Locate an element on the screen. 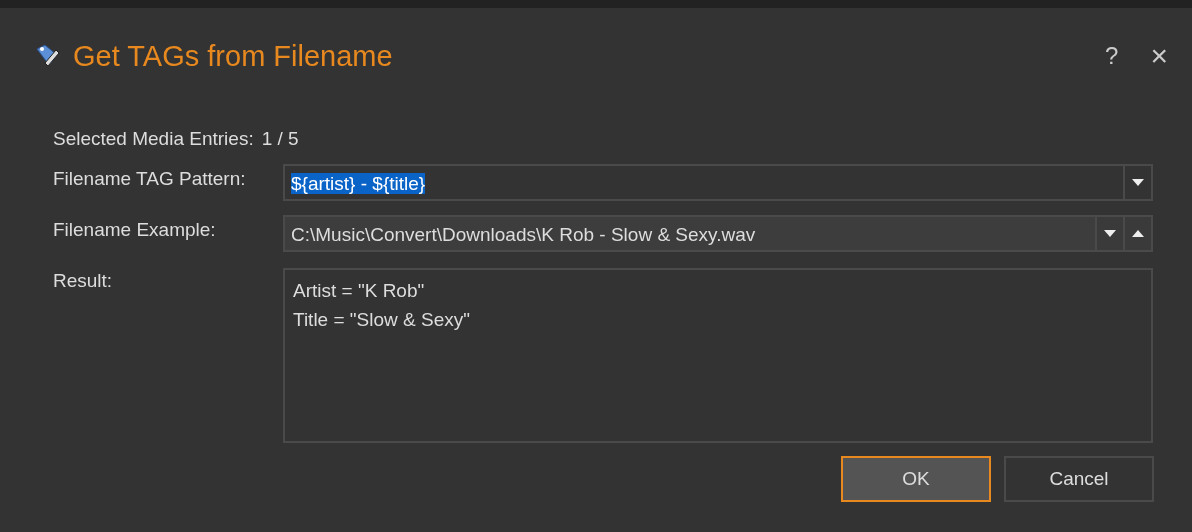 Image resolution: width=1192 pixels, height=532 pixels. pattern-text: ${artist} - ${title} is located at coordinates (358, 183).